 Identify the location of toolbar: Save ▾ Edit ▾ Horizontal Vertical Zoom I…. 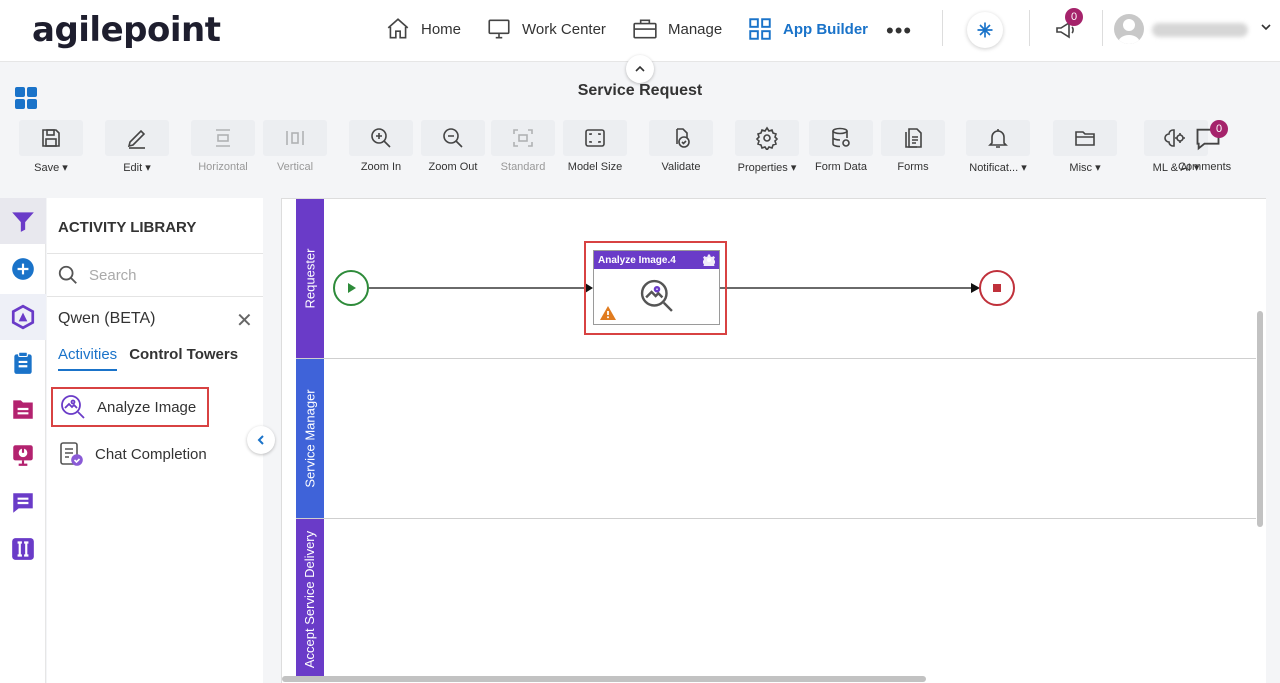
(640, 147).